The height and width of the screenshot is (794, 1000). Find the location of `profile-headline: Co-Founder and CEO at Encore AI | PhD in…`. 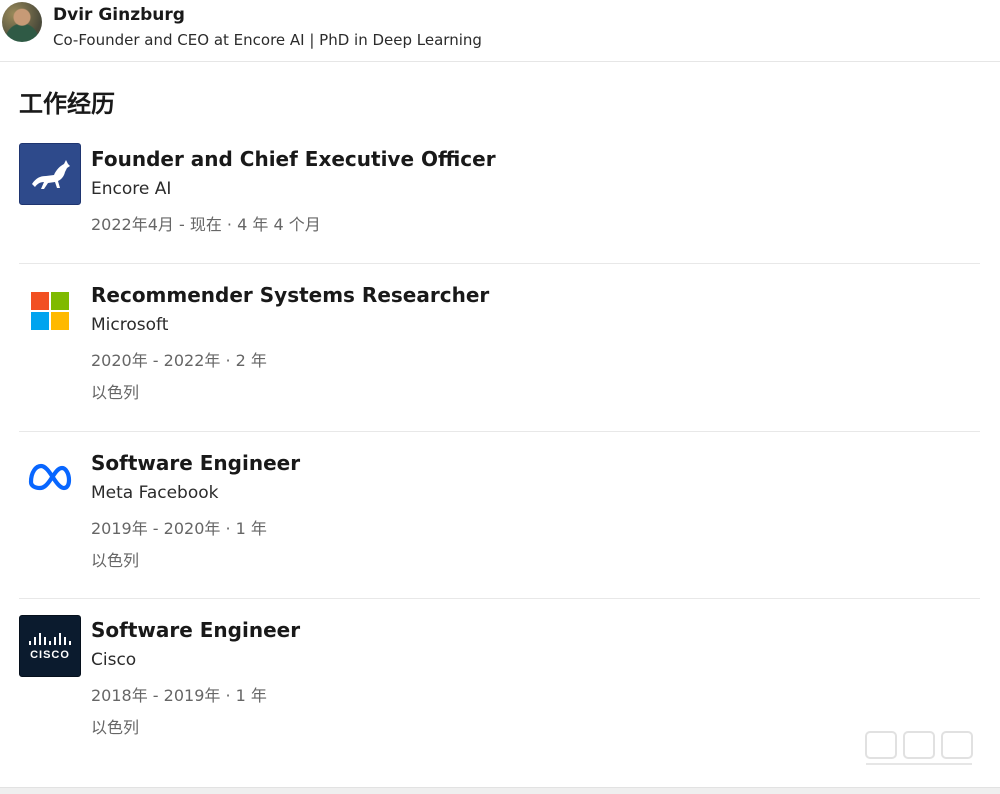

profile-headline: Co-Founder and CEO at Encore AI | PhD in… is located at coordinates (267, 40).